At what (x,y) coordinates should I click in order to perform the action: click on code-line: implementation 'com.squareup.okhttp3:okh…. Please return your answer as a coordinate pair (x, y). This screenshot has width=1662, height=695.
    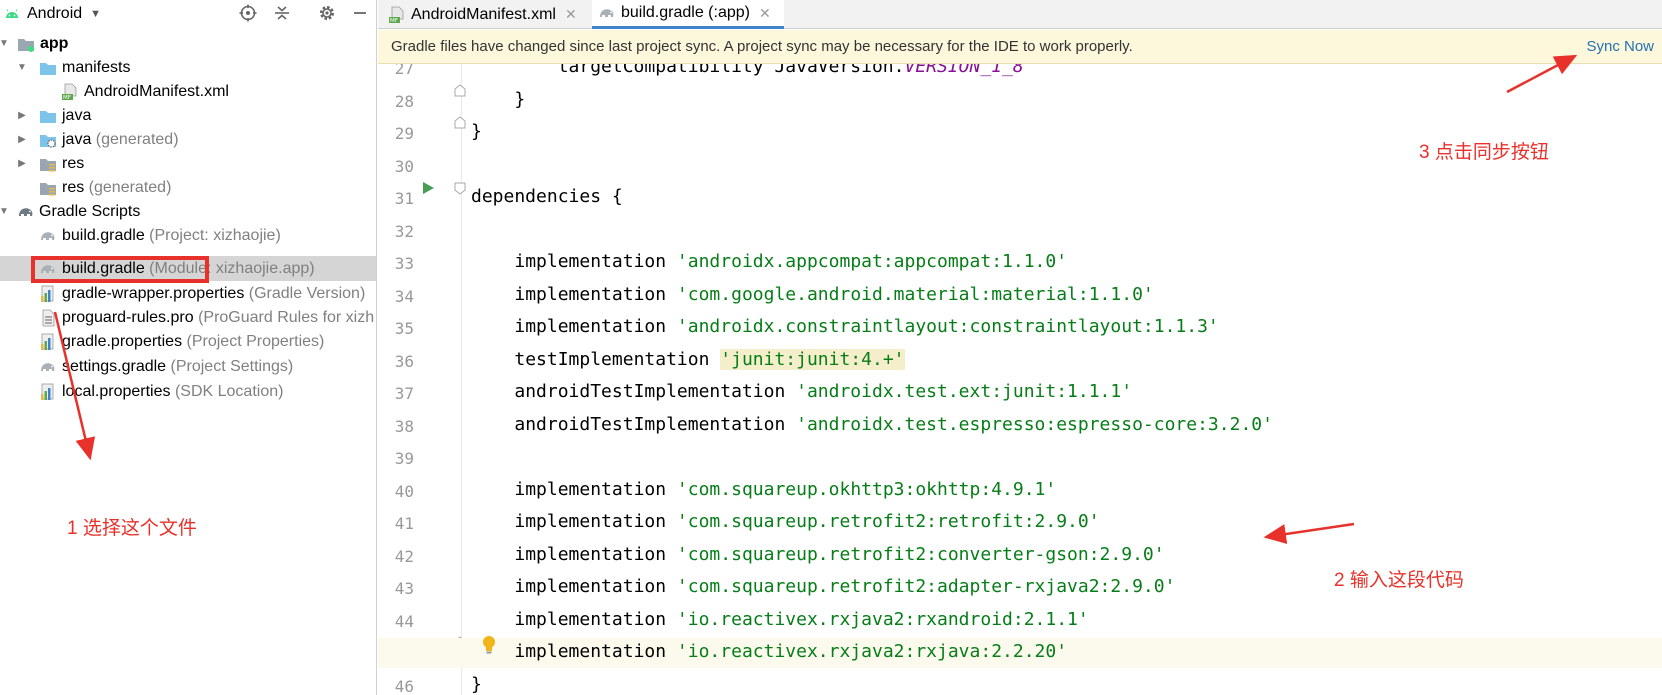
    Looking at the image, I should click on (763, 489).